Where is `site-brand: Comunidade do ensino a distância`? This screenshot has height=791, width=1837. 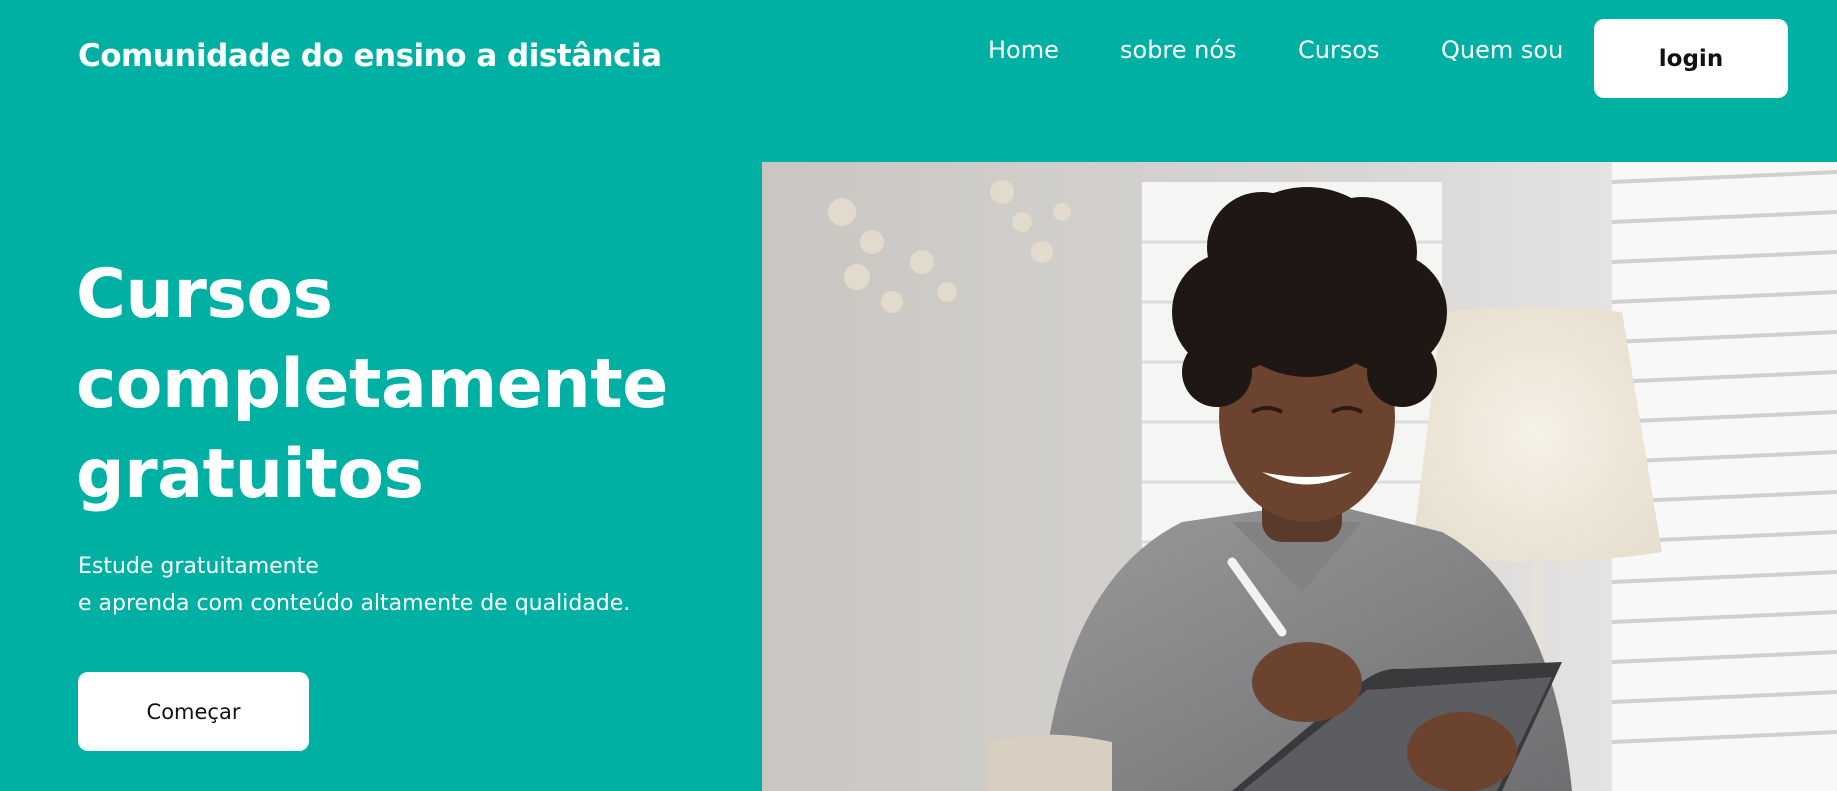
site-brand: Comunidade do ensino a distância is located at coordinates (370, 56).